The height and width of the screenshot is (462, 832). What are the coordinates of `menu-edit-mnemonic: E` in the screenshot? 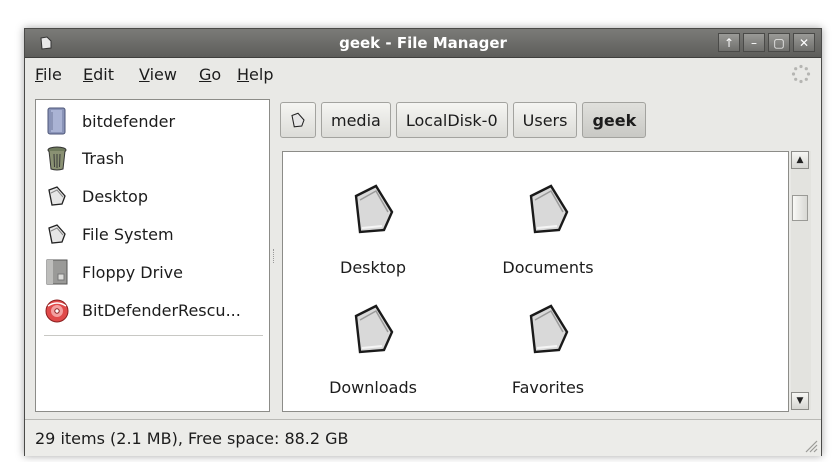 It's located at (88, 74).